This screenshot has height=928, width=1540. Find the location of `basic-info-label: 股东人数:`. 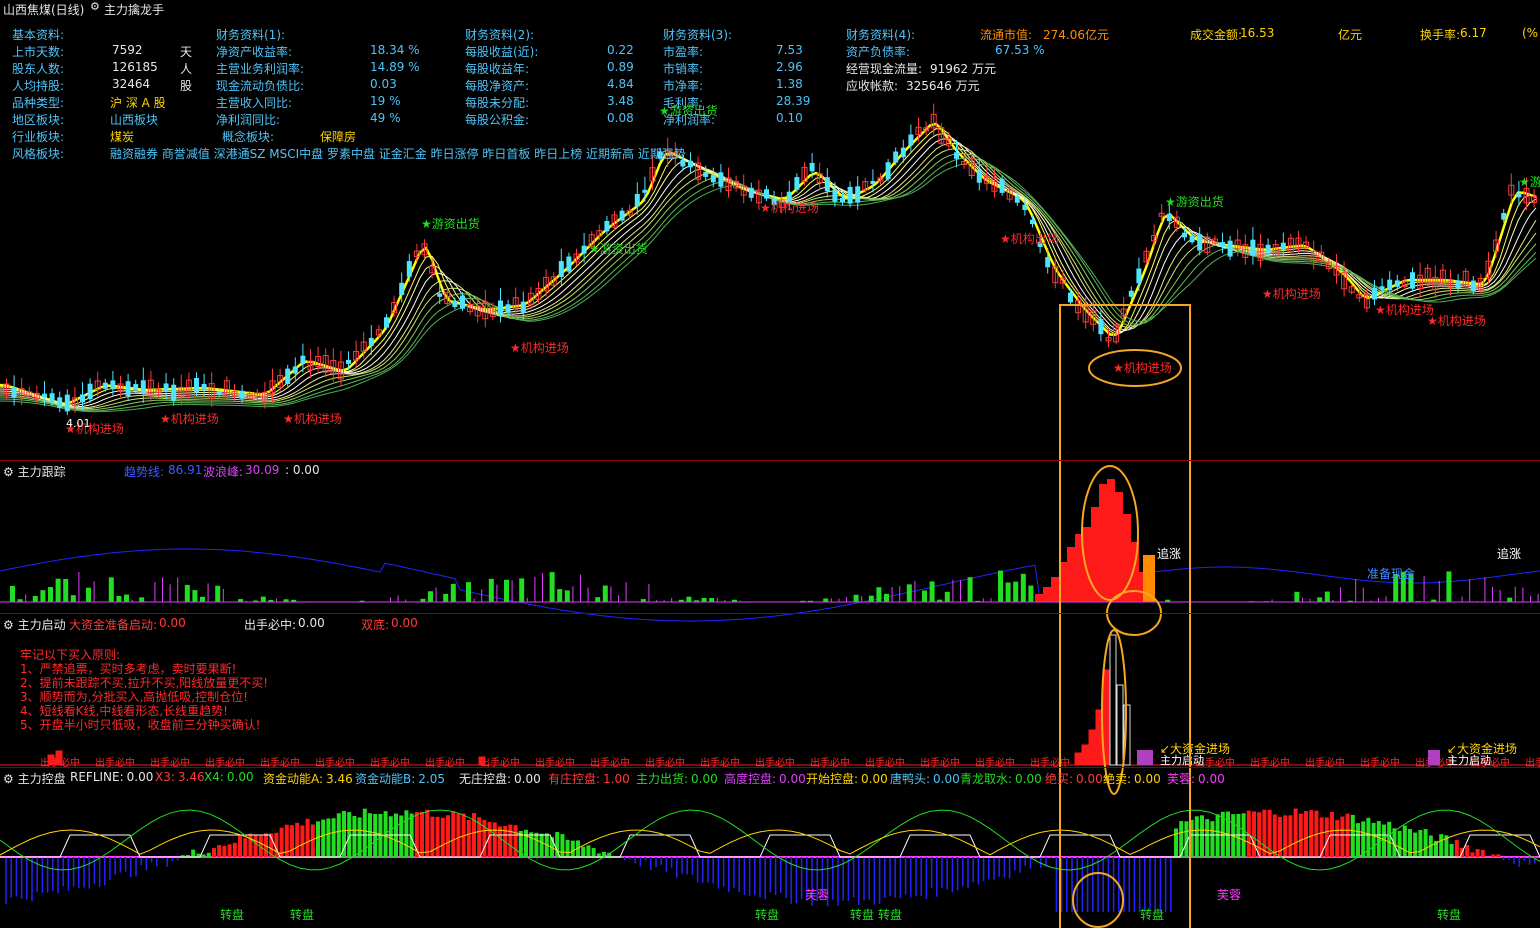

basic-info-label: 股东人数: is located at coordinates (38, 69).